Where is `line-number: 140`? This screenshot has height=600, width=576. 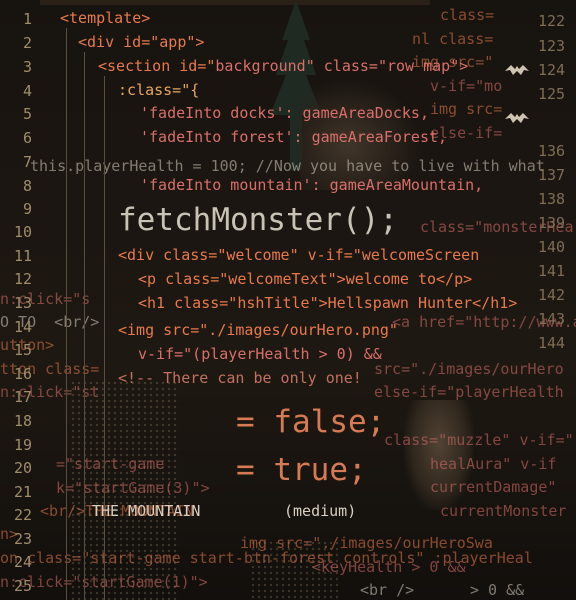
line-number: 140 is located at coordinates (552, 247).